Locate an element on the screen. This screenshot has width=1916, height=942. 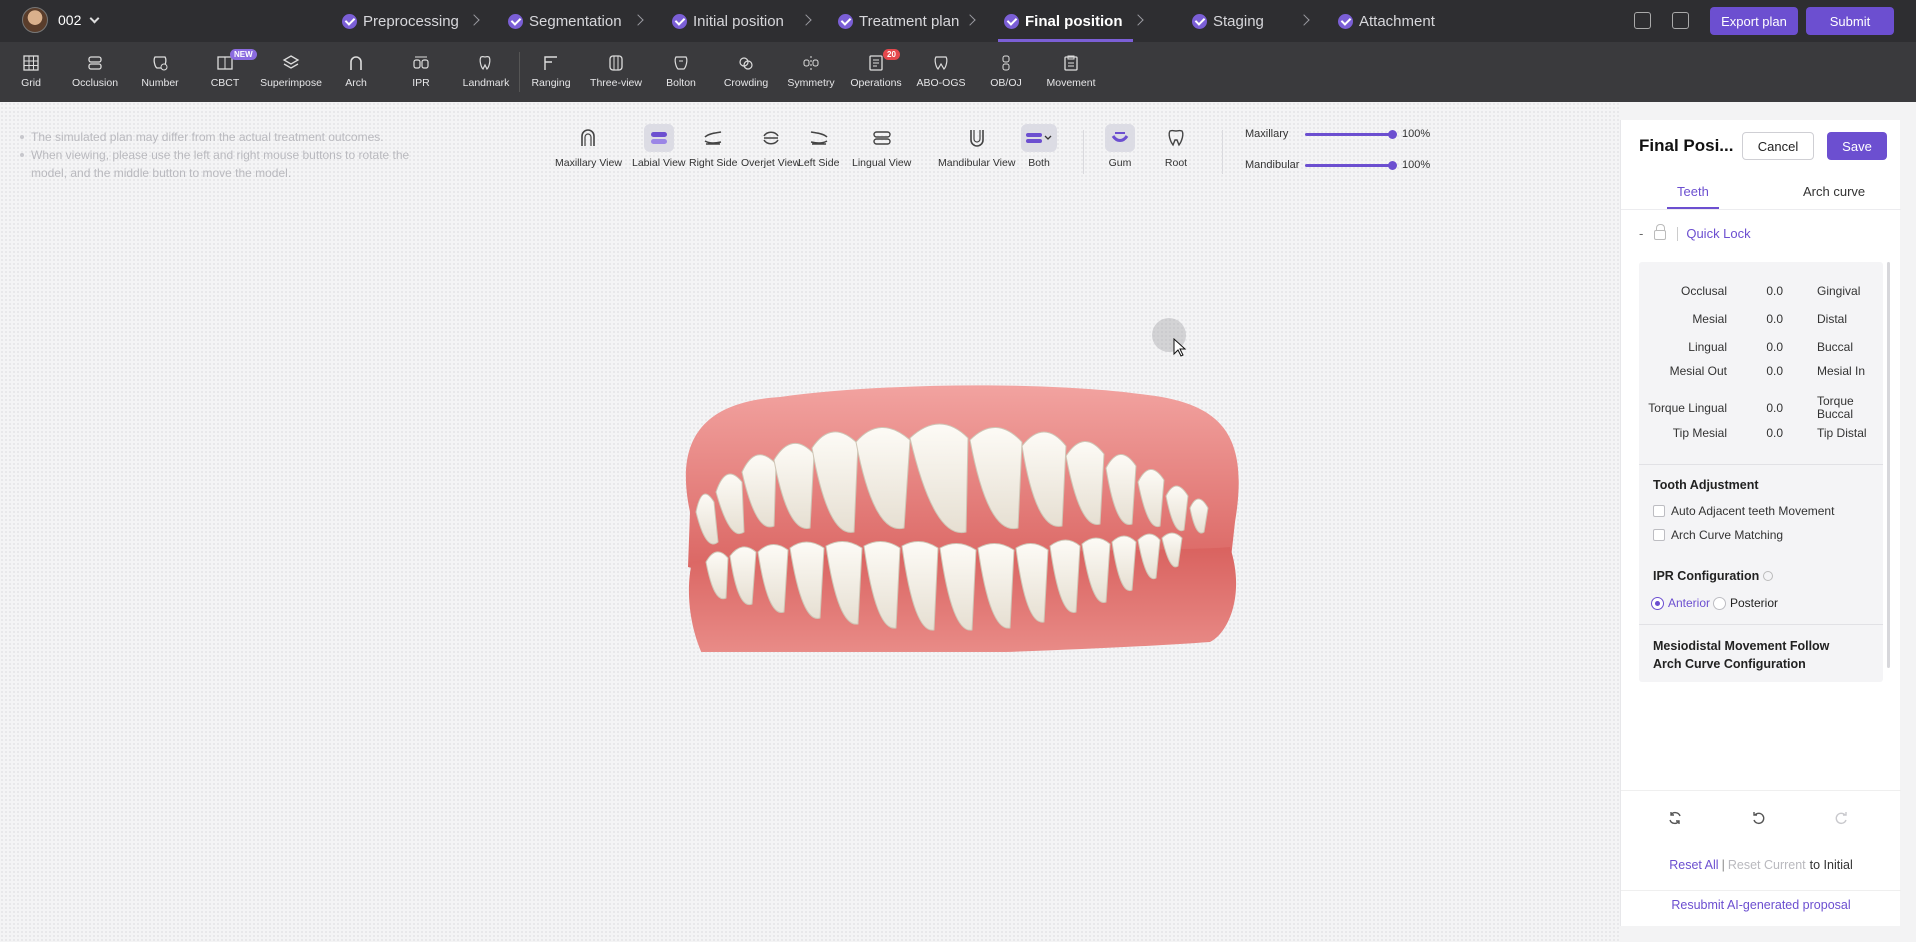
view-label: Both is located at coordinates (1039, 163).